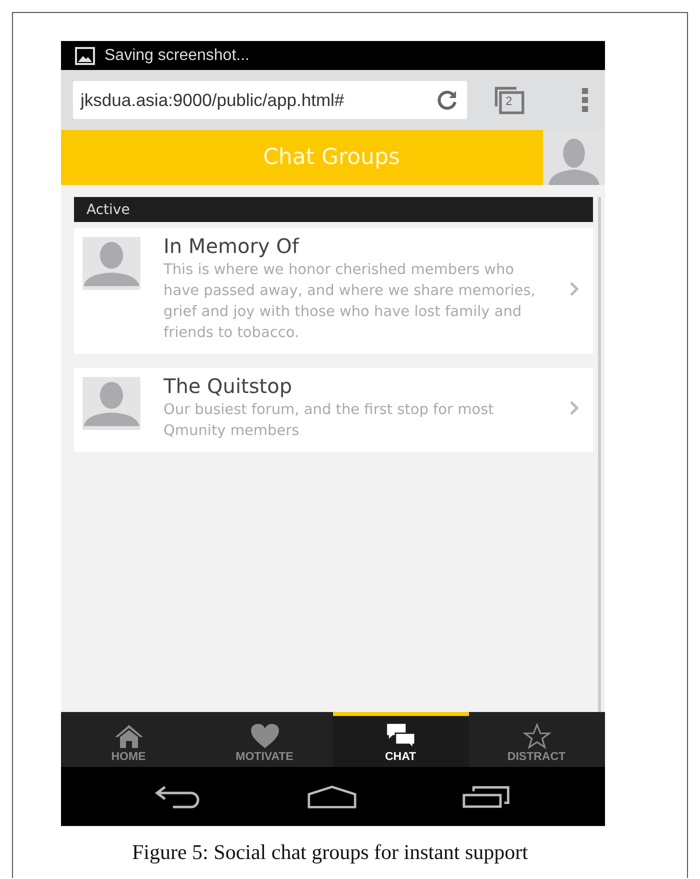 Image resolution: width=700 pixels, height=879 pixels. What do you see at coordinates (537, 736) in the screenshot?
I see `star-icon` at bounding box center [537, 736].